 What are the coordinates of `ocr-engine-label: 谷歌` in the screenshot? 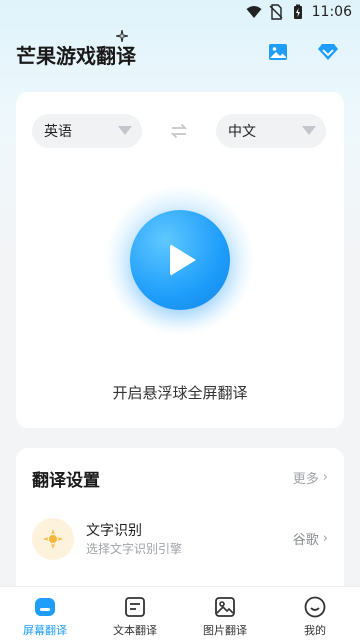 It's located at (305, 540).